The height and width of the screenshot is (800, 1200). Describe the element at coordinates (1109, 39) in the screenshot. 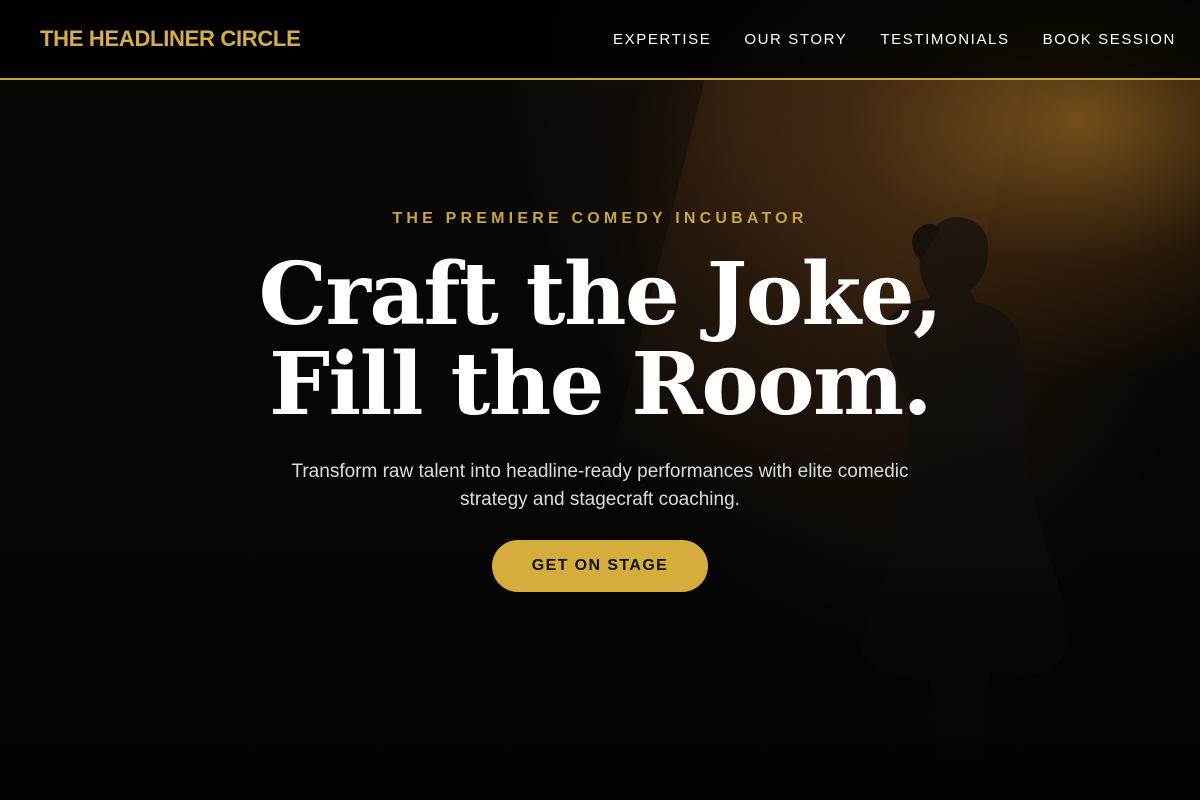

I see `nav-link-book-session: BOOK SESSION` at that location.